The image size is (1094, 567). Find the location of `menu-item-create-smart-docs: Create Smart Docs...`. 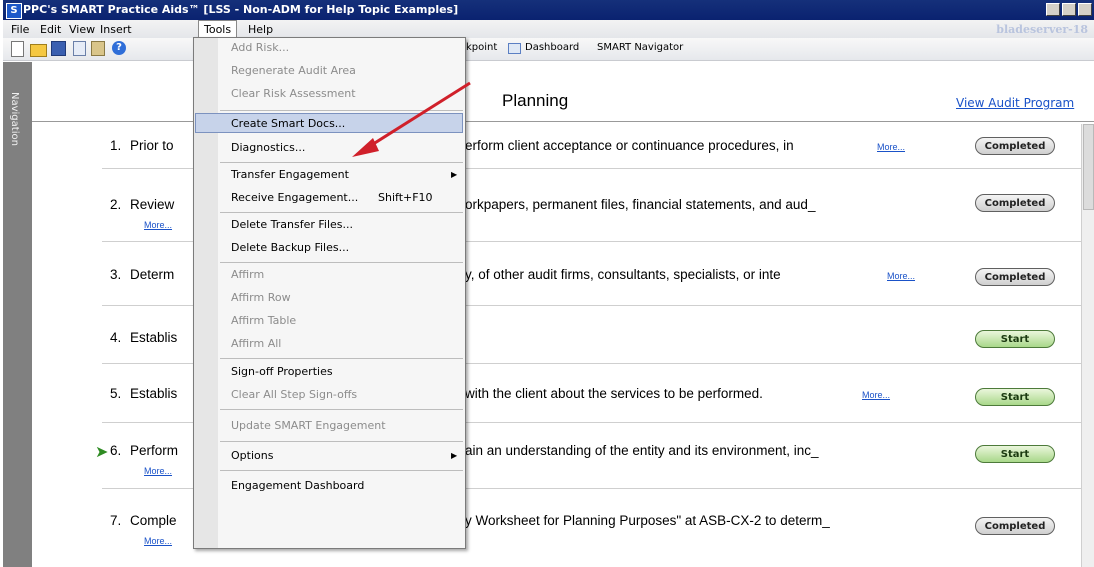

menu-item-create-smart-docs: Create Smart Docs... is located at coordinates (288, 123).